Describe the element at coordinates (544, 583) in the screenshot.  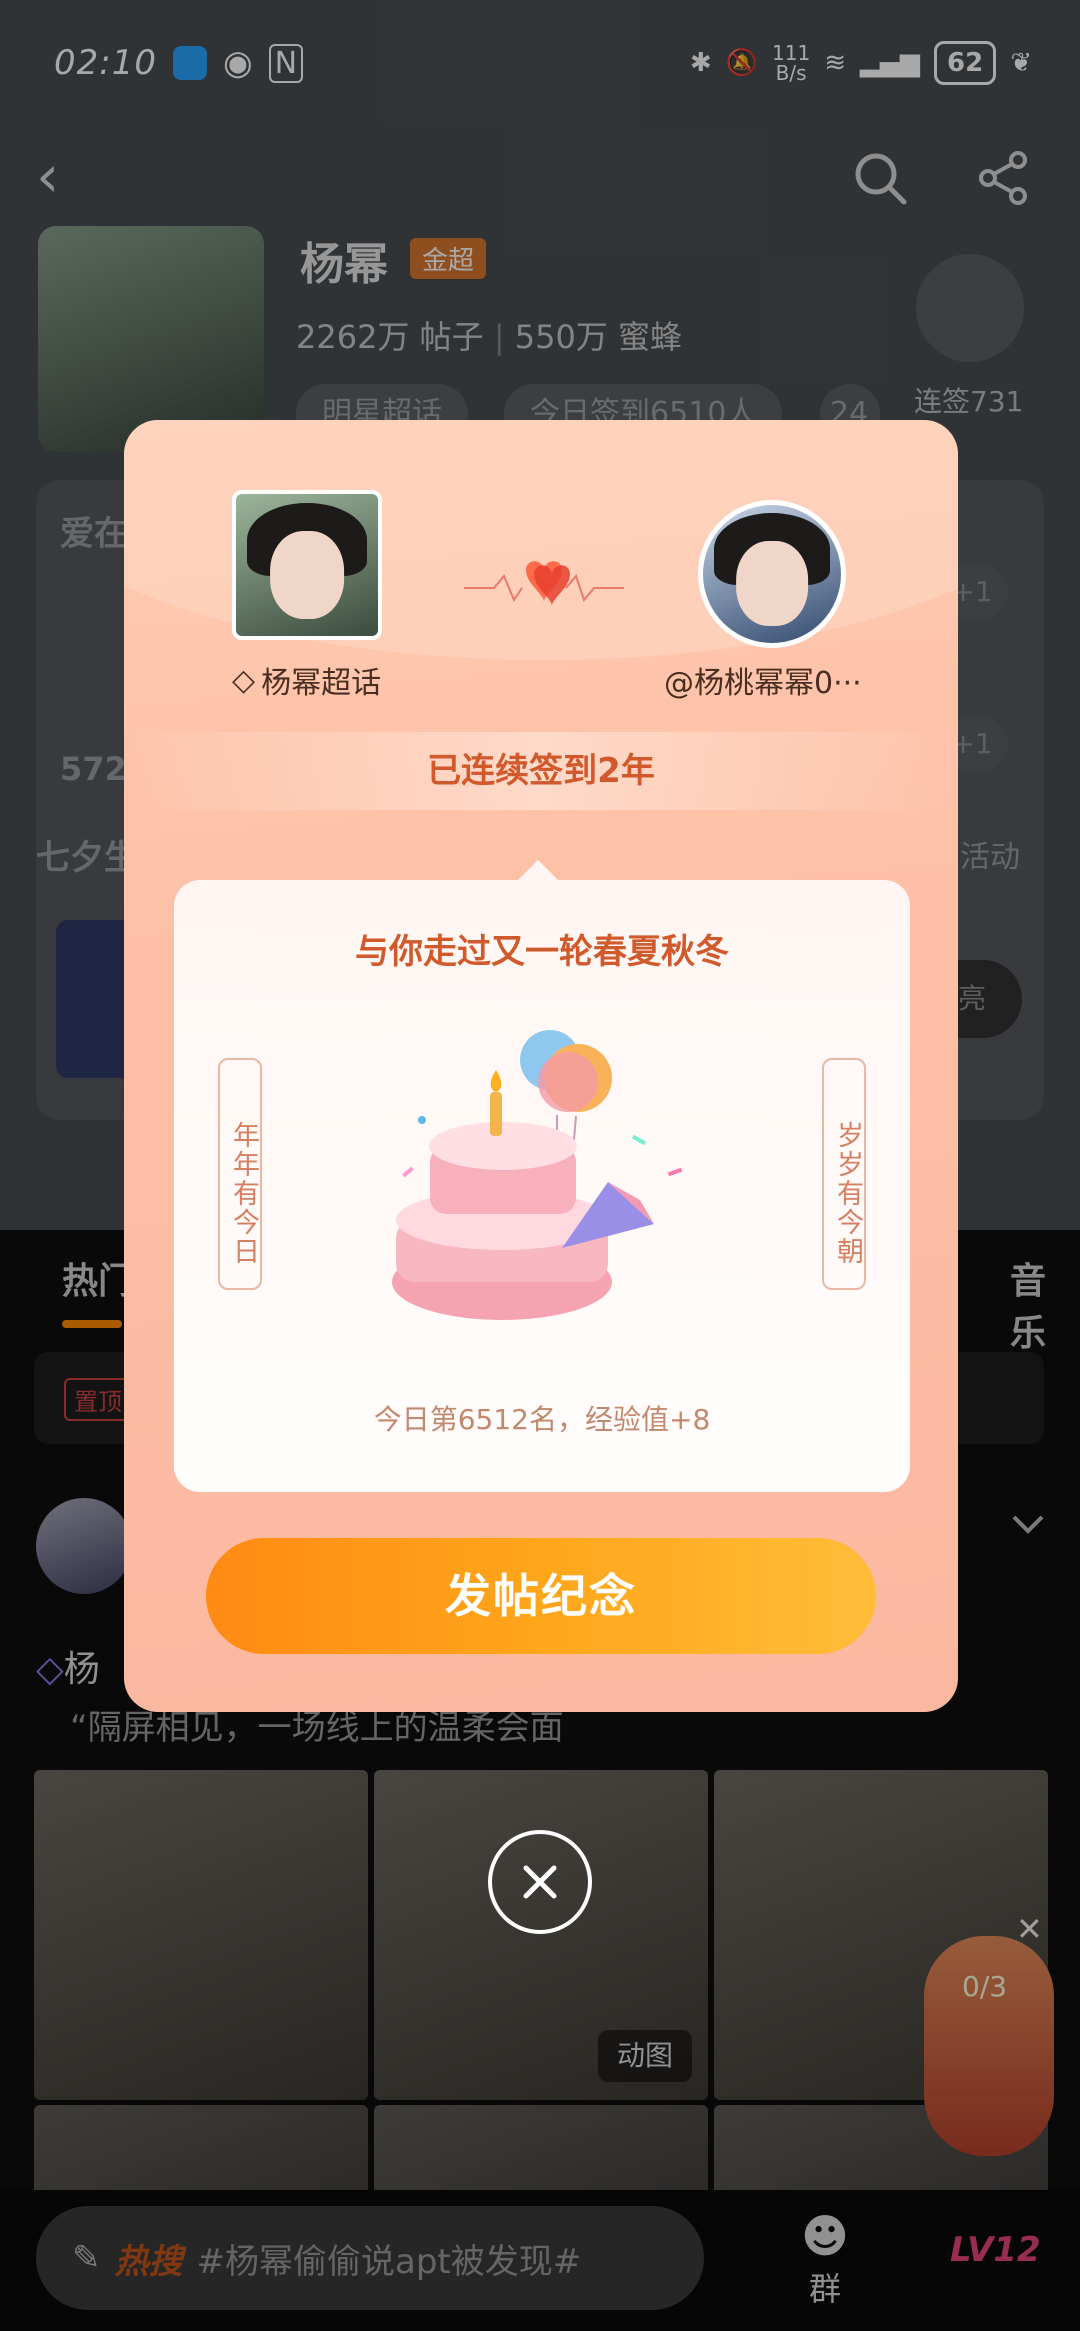
I see `heartbeat-icon` at that location.